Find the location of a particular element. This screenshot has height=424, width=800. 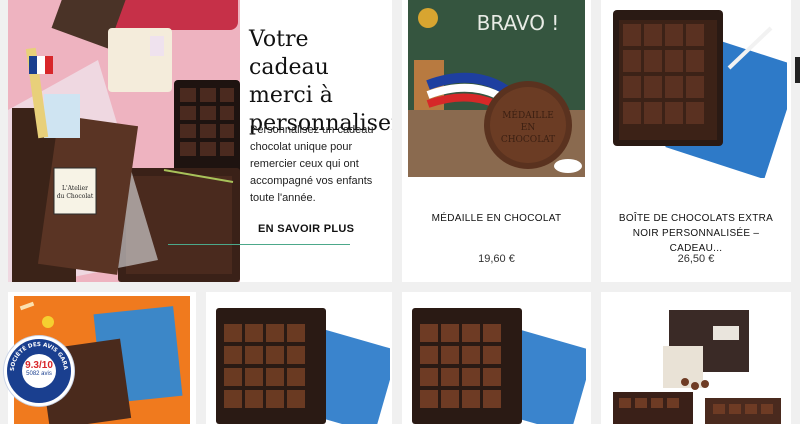

svg-text: L'Atelier is located at coordinates (75, 188).